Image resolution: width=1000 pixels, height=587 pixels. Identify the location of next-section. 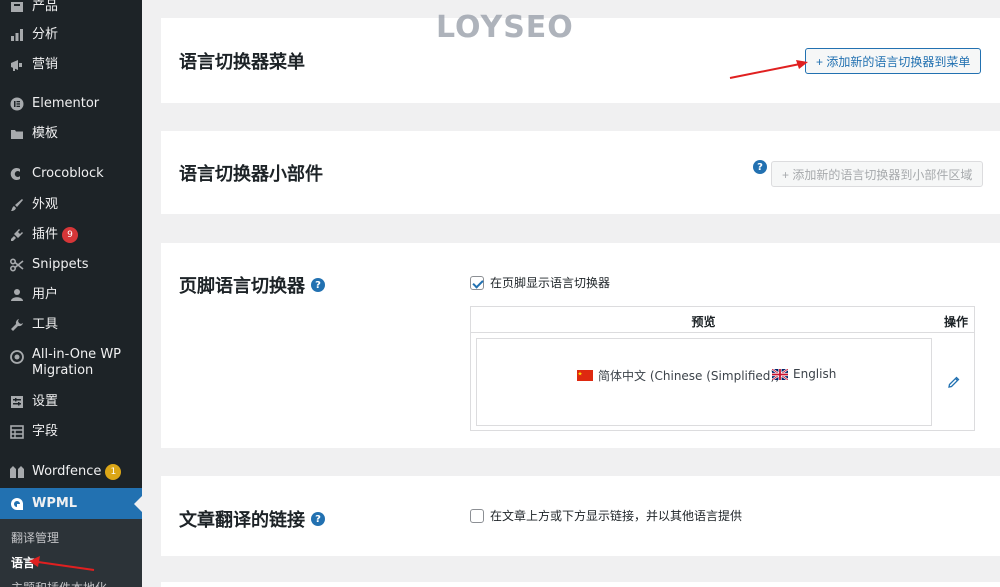
(580, 584).